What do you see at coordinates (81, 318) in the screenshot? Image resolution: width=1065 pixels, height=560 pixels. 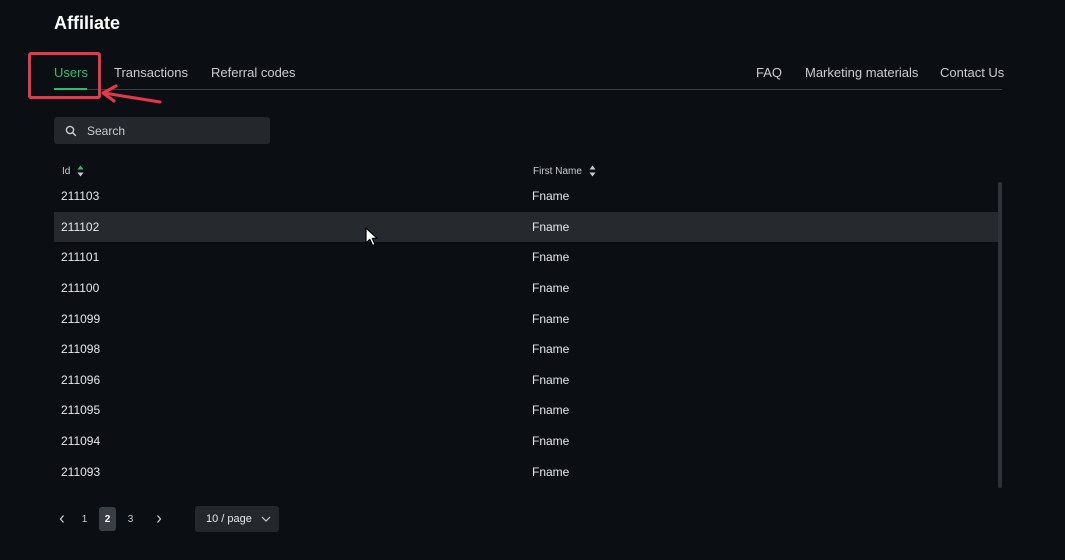 I see `cell-id: 211099` at bounding box center [81, 318].